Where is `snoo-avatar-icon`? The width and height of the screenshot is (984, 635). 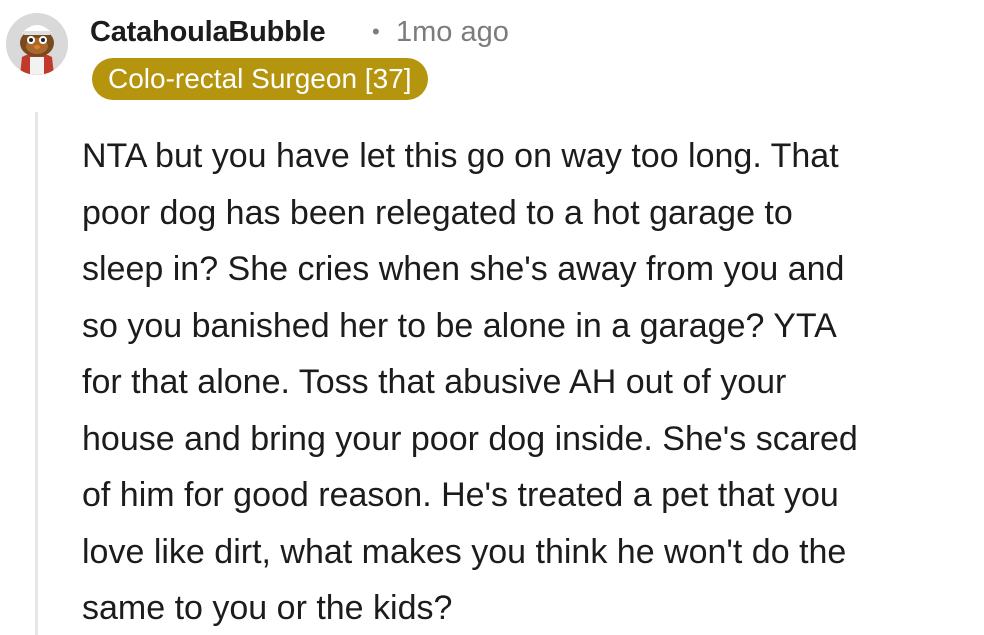
snoo-avatar-icon is located at coordinates (37, 44).